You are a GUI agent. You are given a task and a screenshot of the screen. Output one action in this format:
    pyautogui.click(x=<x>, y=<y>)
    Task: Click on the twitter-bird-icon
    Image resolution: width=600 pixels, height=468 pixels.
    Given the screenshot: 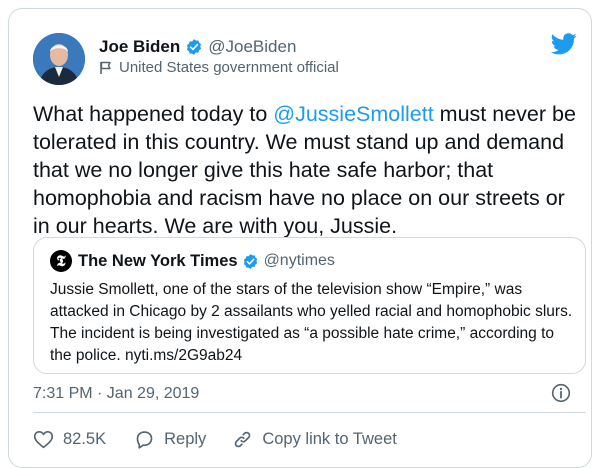 What is the action you would take?
    pyautogui.click(x=564, y=44)
    